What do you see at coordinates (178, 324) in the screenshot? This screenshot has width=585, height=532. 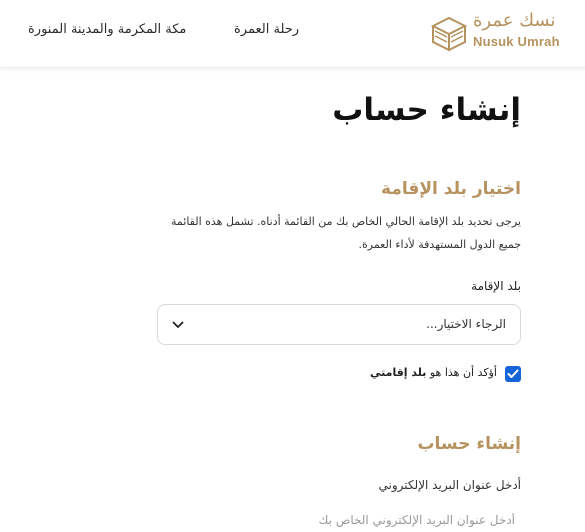 I see `chevron-down-icon` at bounding box center [178, 324].